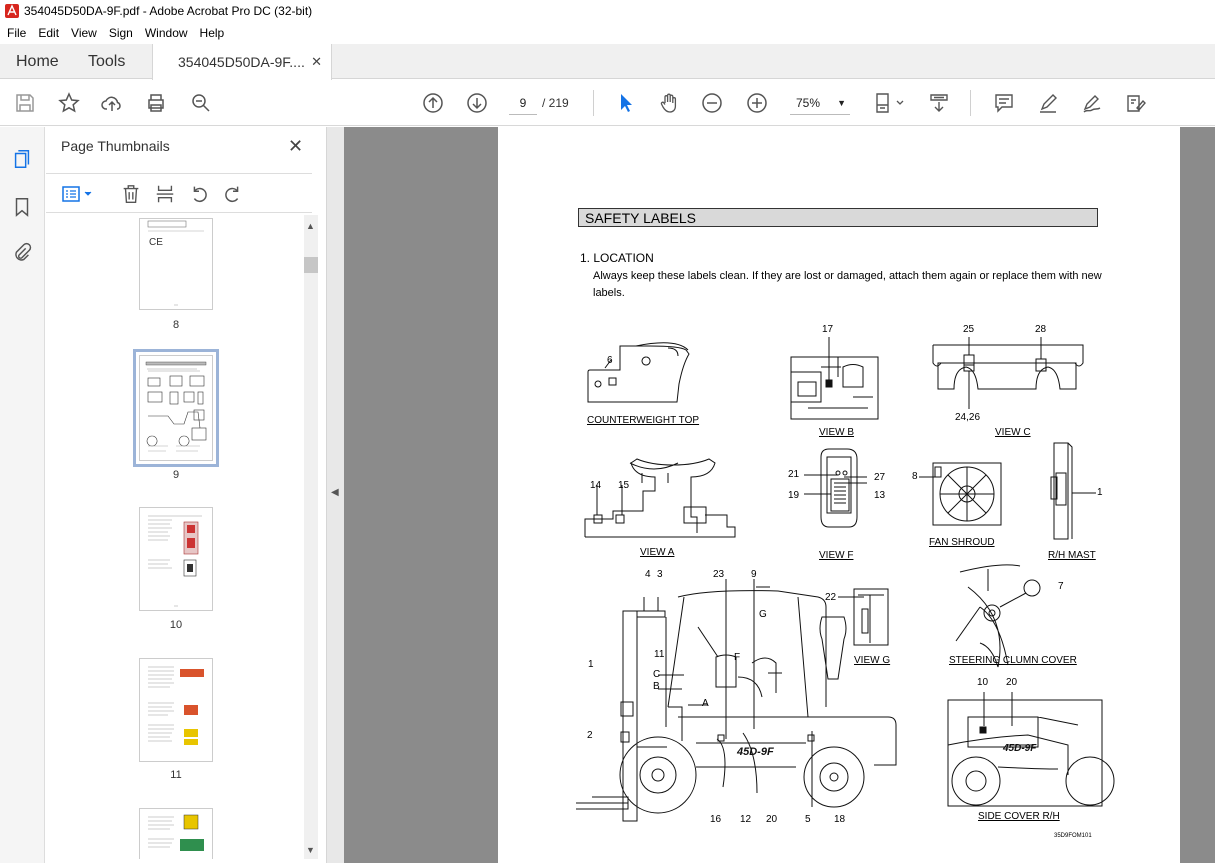  What do you see at coordinates (960, 494) in the screenshot?
I see `fan-shroud-drawing` at bounding box center [960, 494].